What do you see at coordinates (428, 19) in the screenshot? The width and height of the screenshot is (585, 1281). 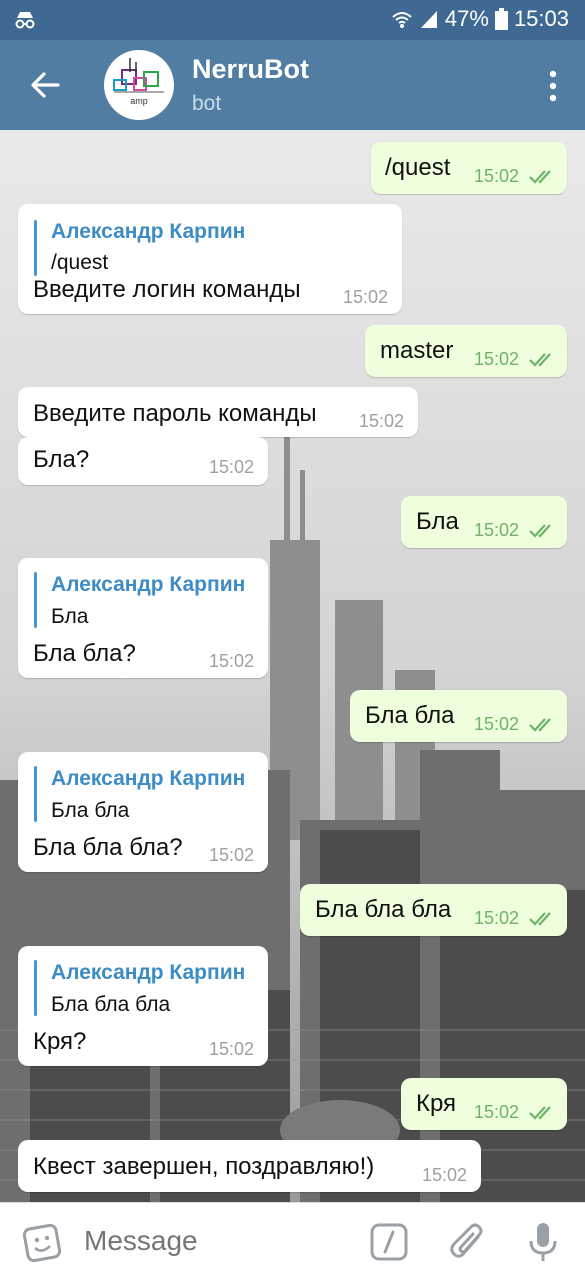 I see `signal-icon` at bounding box center [428, 19].